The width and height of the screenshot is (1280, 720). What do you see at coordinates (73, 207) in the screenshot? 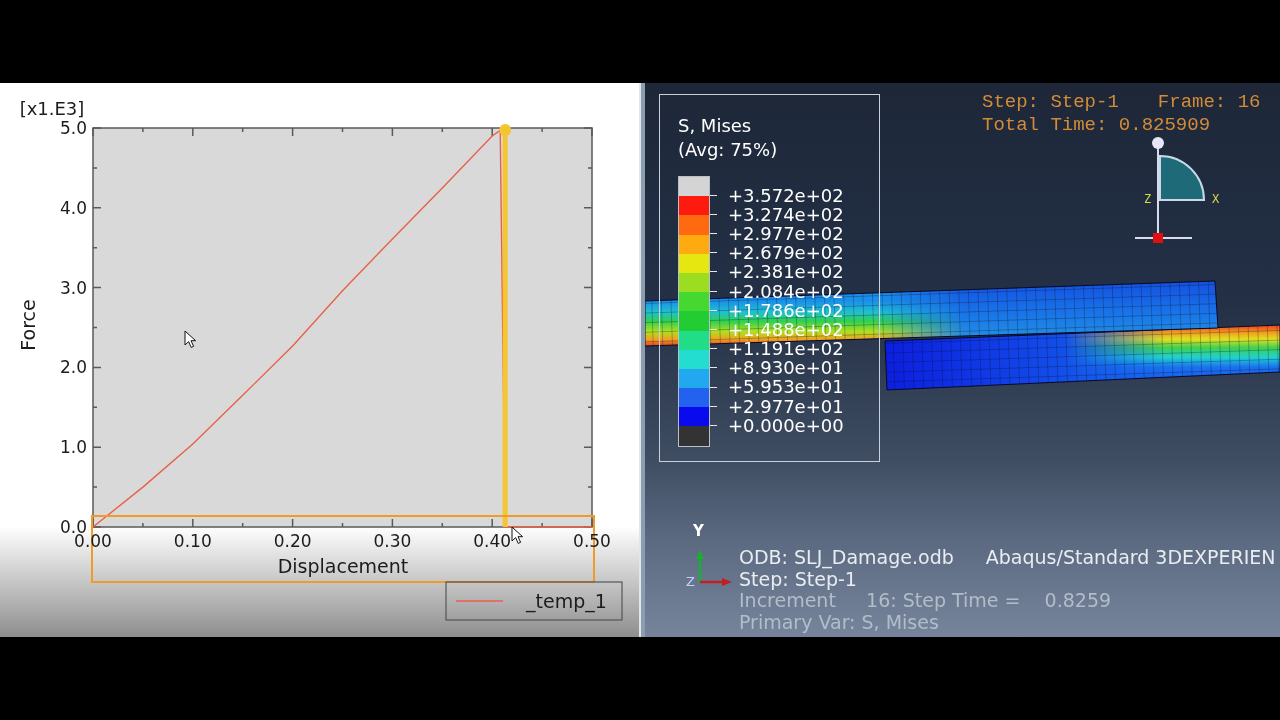
I see `y-tick-label: 4.0` at bounding box center [73, 207].